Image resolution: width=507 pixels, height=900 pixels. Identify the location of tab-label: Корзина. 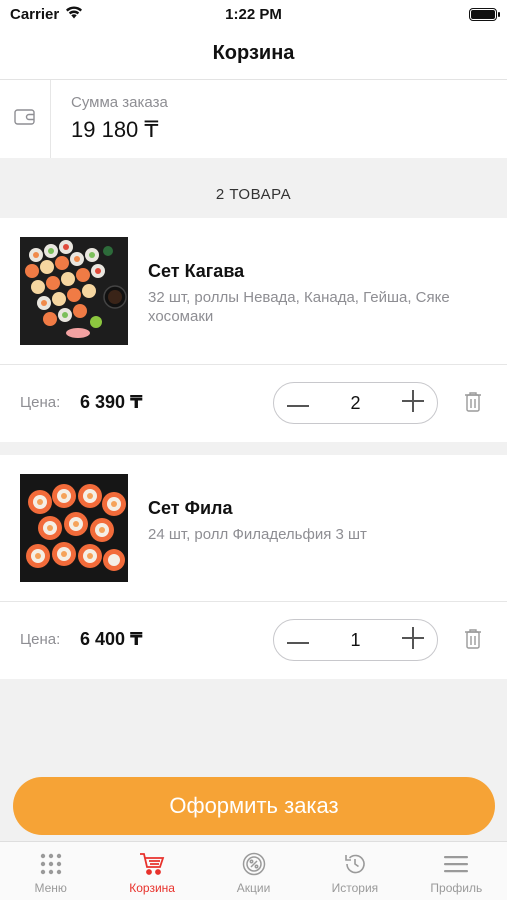
(152, 888).